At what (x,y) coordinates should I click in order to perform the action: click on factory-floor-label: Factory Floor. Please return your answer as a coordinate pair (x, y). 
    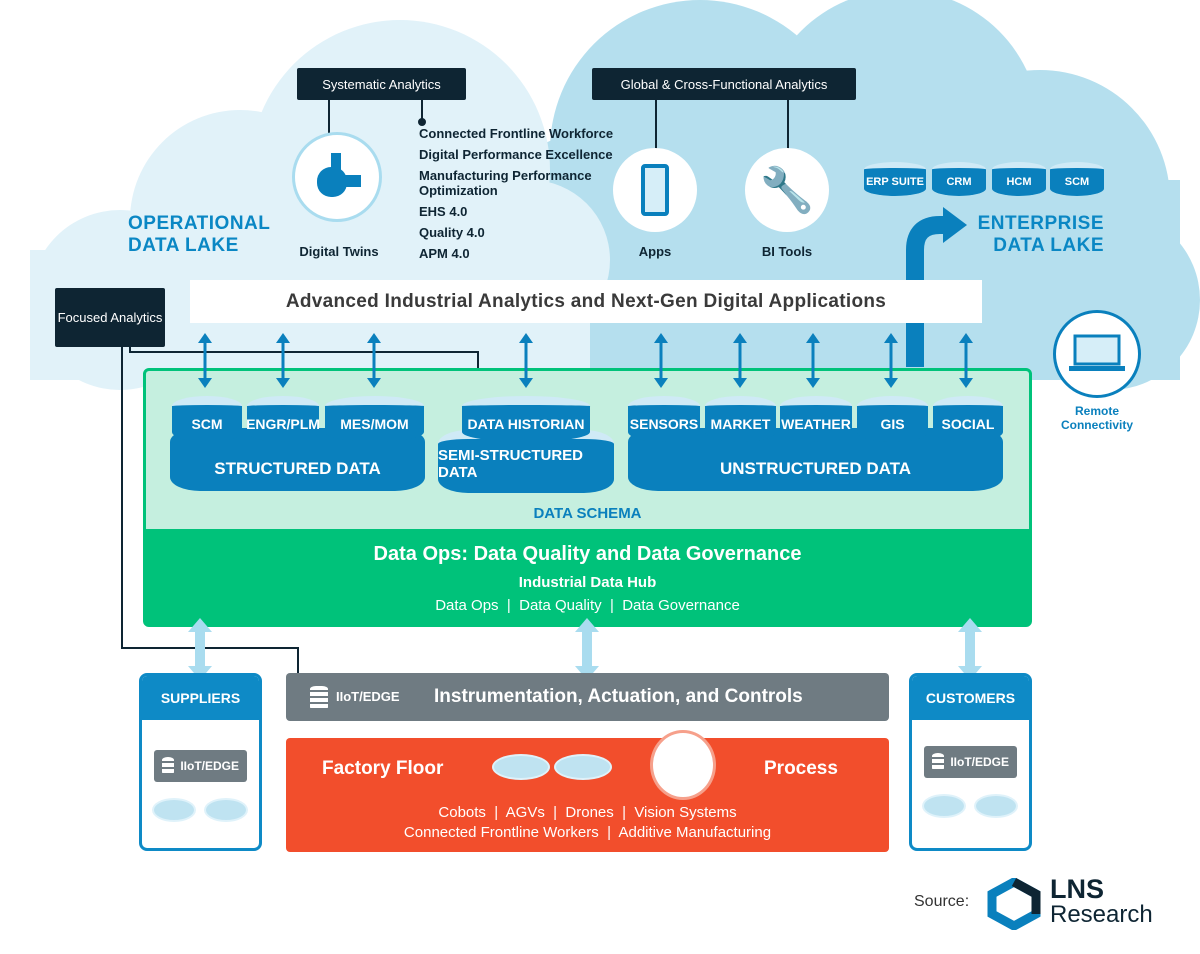
    Looking at the image, I should click on (383, 768).